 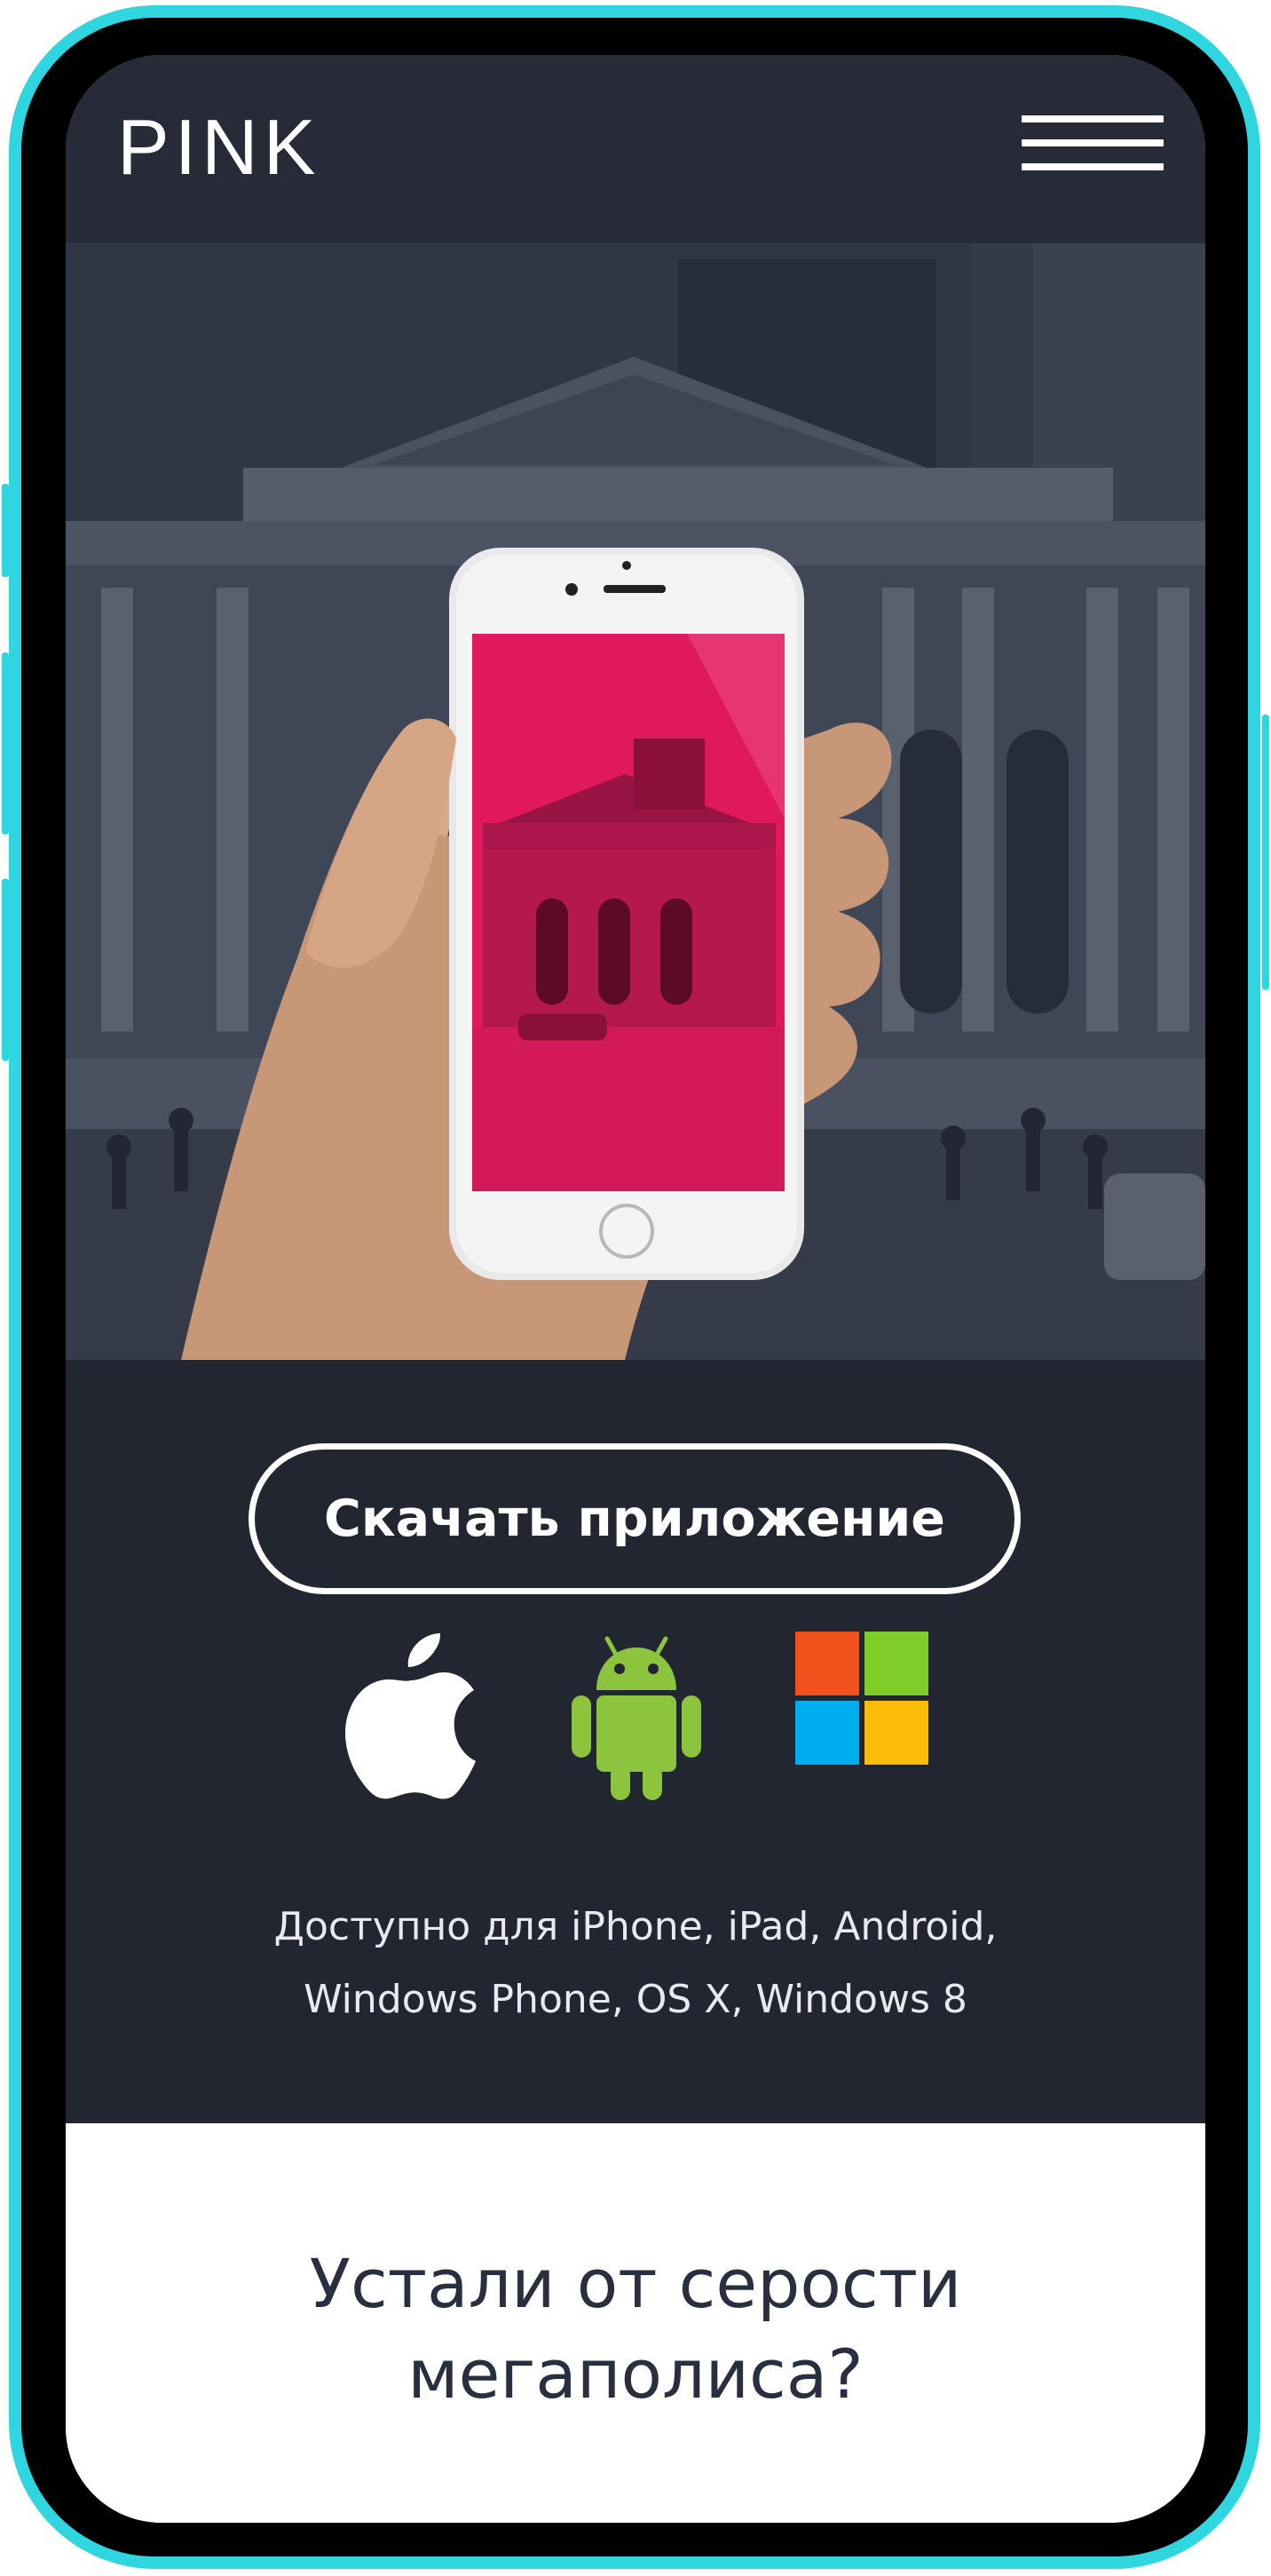 What do you see at coordinates (218, 147) in the screenshot?
I see `site-logo: PINK` at bounding box center [218, 147].